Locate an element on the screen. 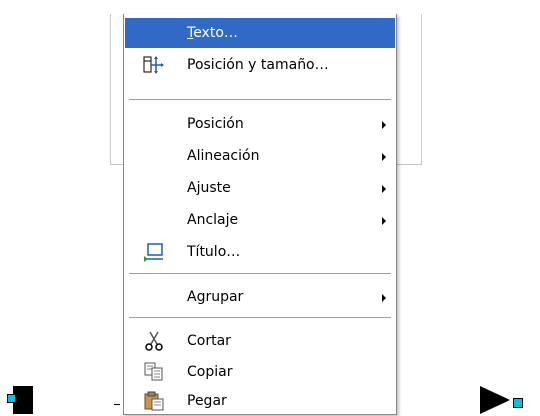 Image resolution: width=540 pixels, height=416 pixels. menu-item-alineacion: Alineación is located at coordinates (260, 156).